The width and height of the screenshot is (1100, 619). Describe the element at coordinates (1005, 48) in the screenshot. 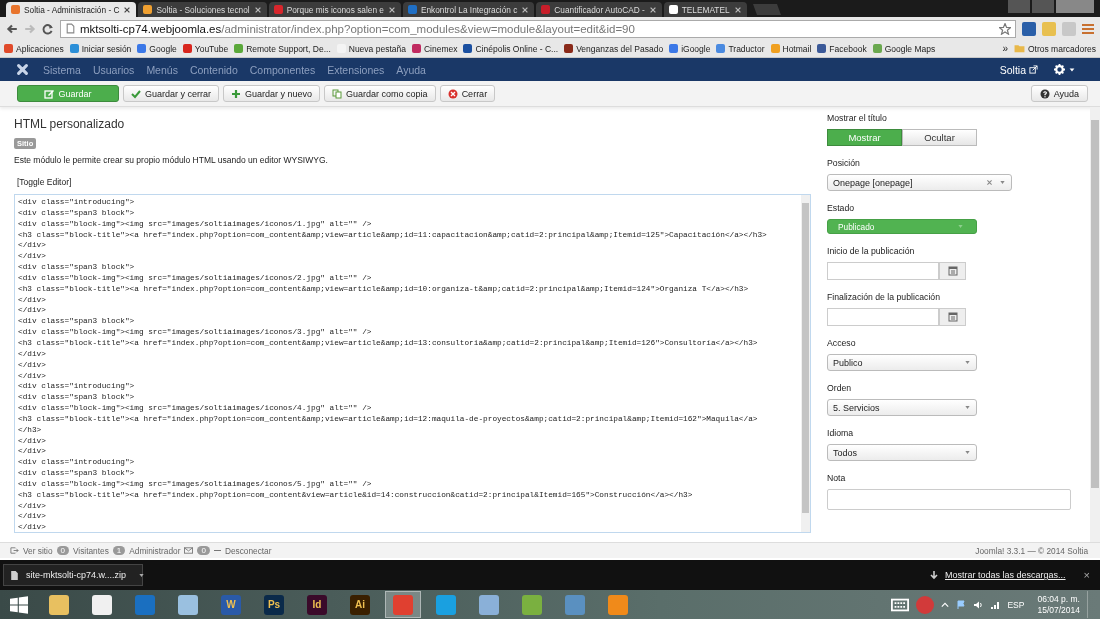

I see `more-bookmarks-button: »` at that location.